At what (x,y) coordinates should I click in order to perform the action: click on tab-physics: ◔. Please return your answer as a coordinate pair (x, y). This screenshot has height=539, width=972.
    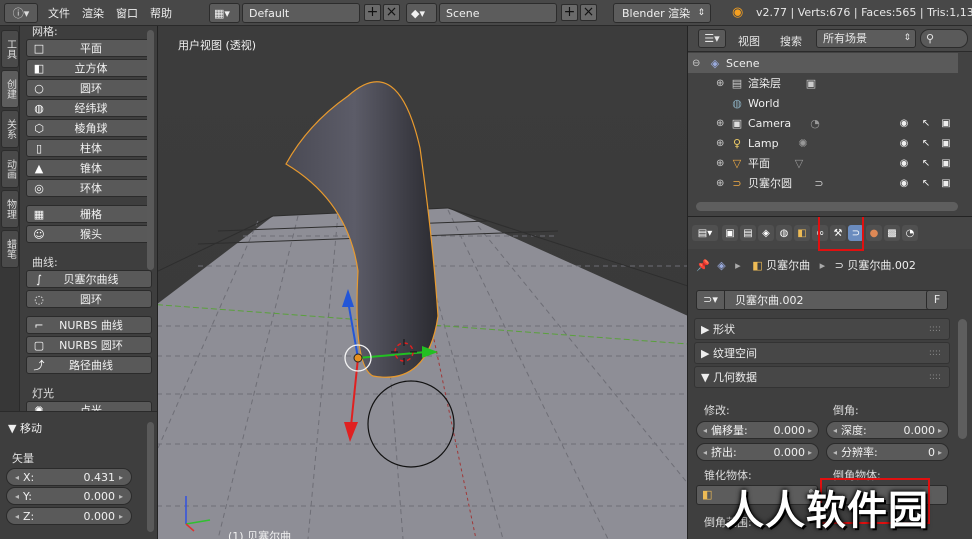
    Looking at the image, I should click on (910, 233).